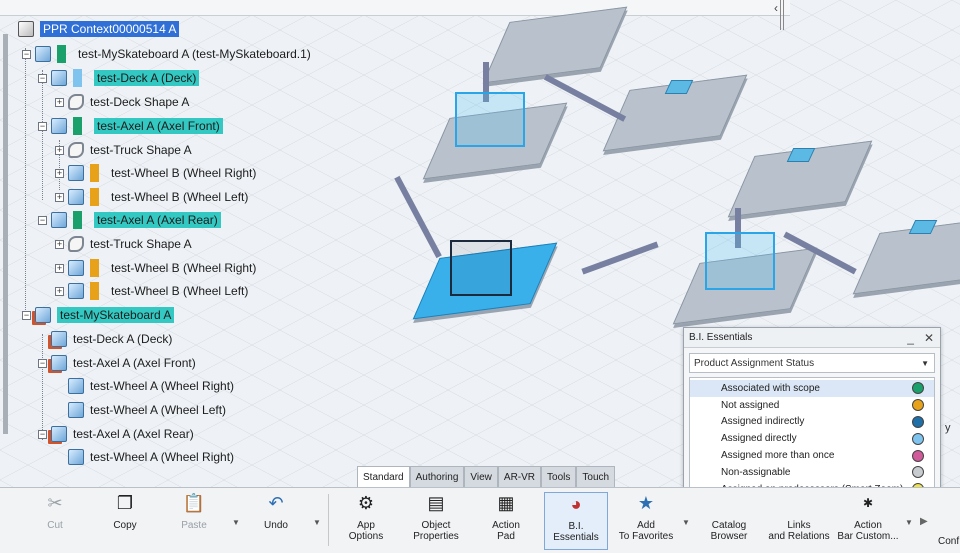 The image size is (960, 553). What do you see at coordinates (799, 521) in the screenshot?
I see `links-relations-button: Links and Relations` at bounding box center [799, 521].